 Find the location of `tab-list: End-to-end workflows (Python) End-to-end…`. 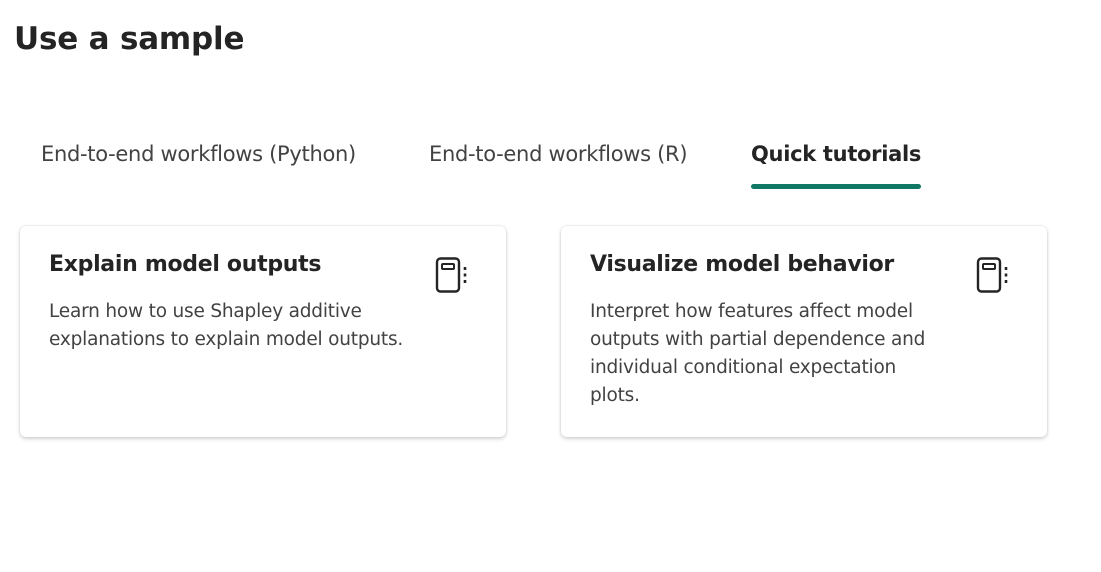

tab-list: End-to-end workflows (Python) End-to-end… is located at coordinates (550, 162).